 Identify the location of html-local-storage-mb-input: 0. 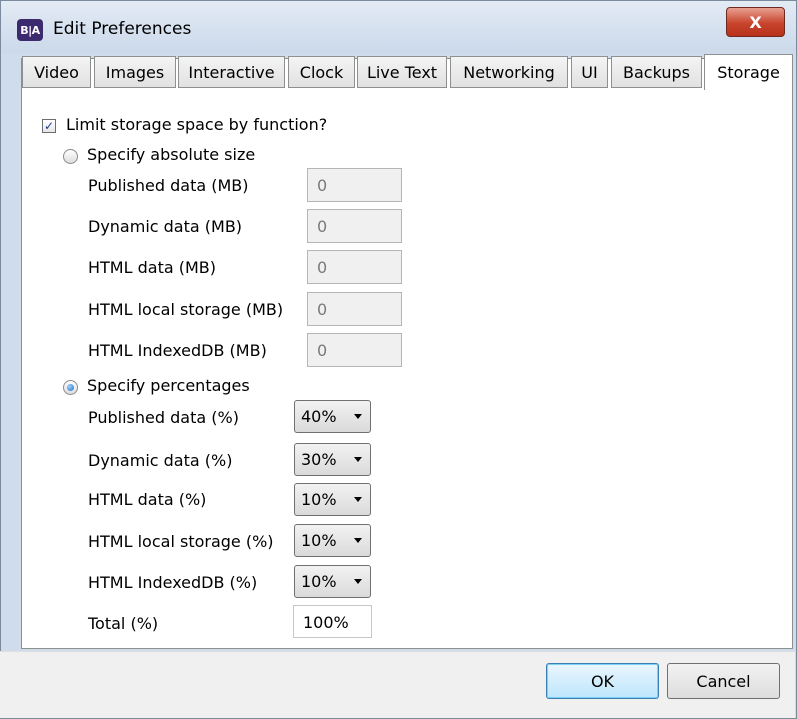
(354, 309).